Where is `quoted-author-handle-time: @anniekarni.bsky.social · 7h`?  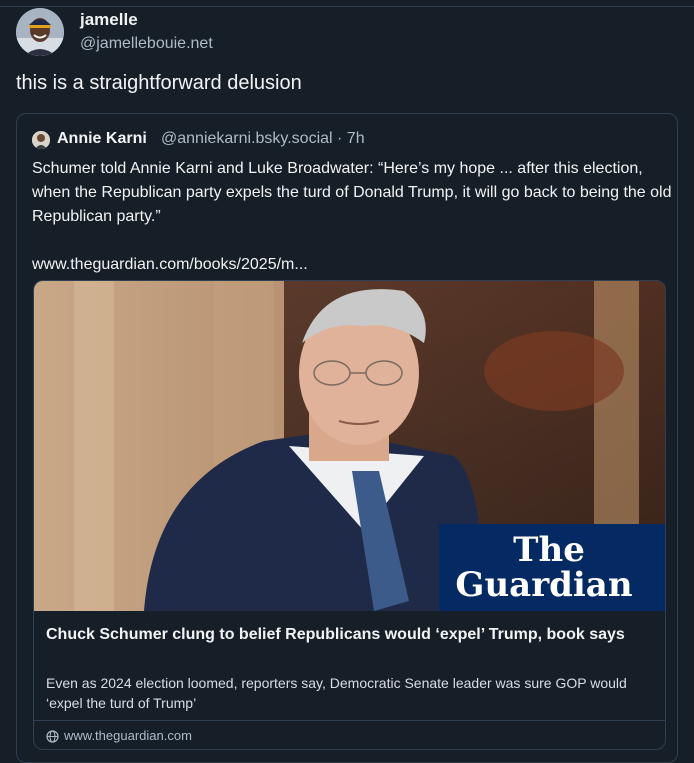
quoted-author-handle-time: @anniekarni.bsky.social · 7h is located at coordinates (263, 139).